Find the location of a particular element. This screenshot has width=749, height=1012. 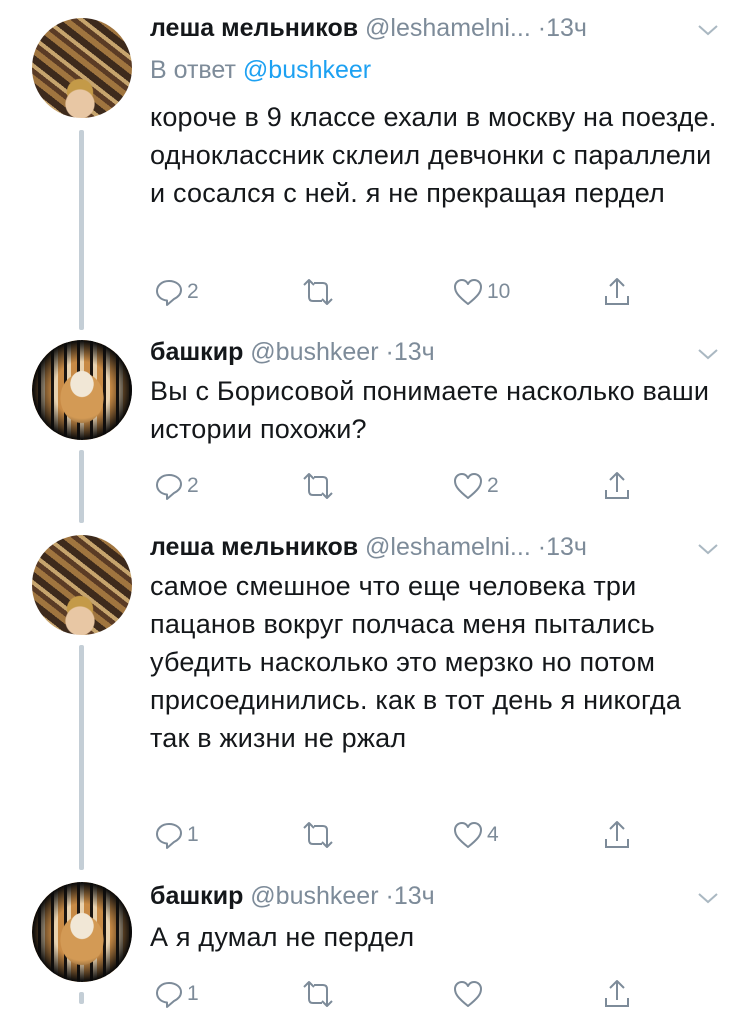

like-button: 10 is located at coordinates (481, 292).